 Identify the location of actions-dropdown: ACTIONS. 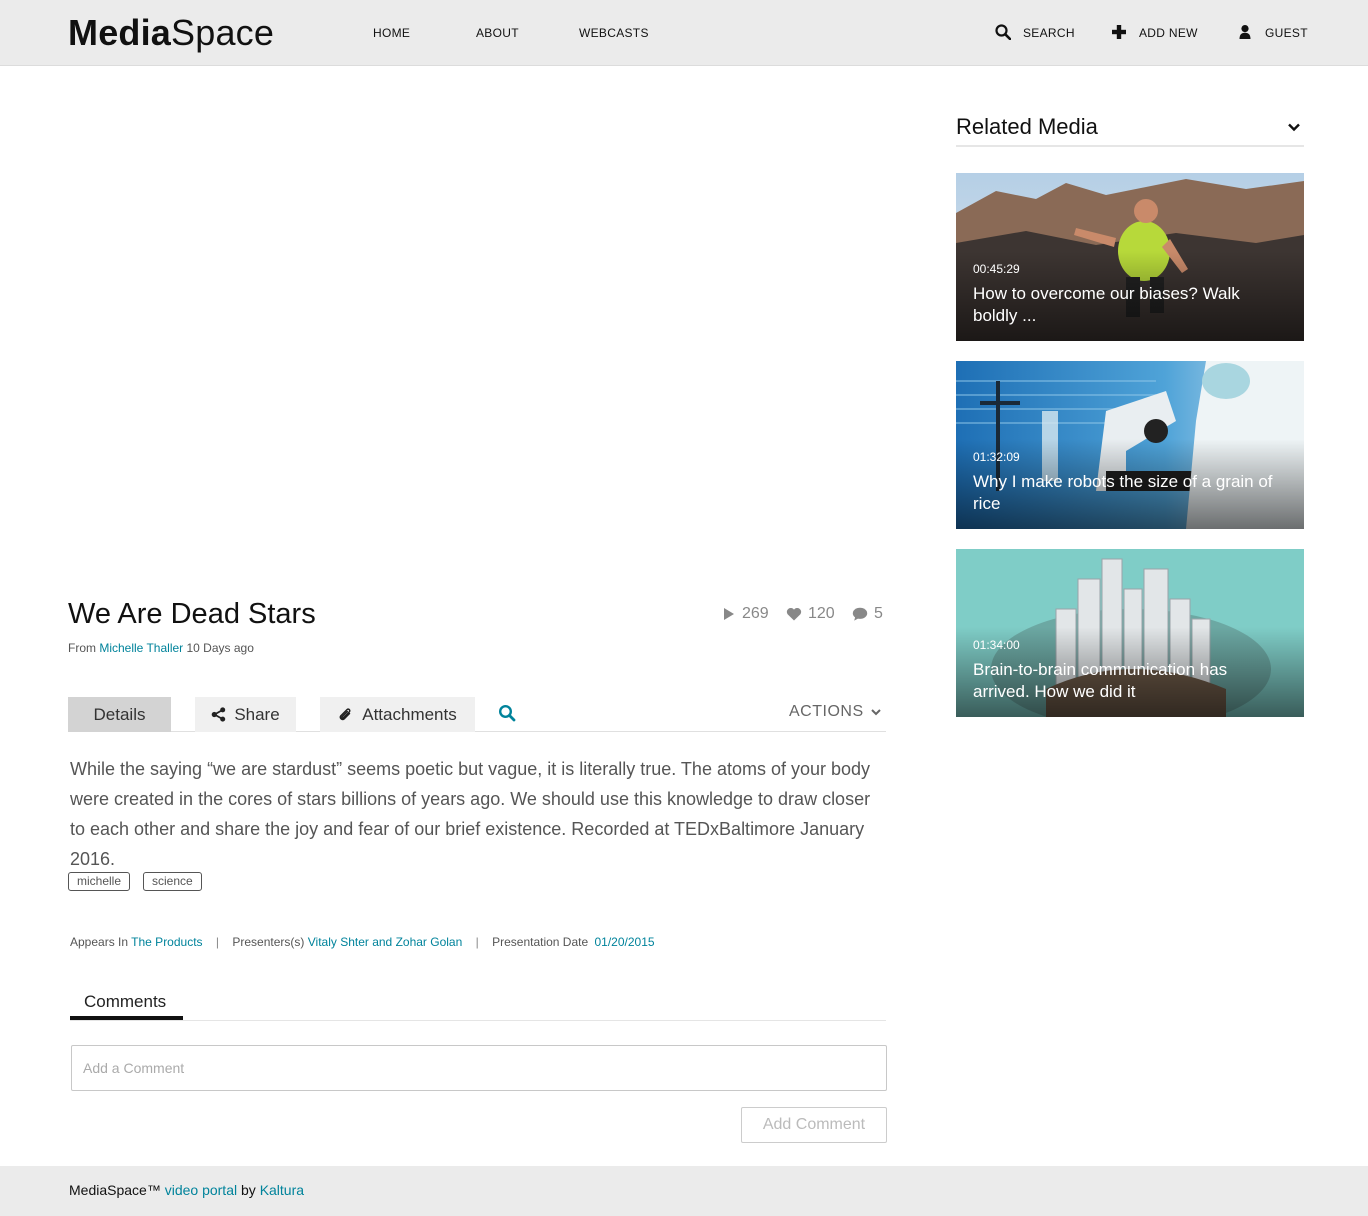
(835, 712).